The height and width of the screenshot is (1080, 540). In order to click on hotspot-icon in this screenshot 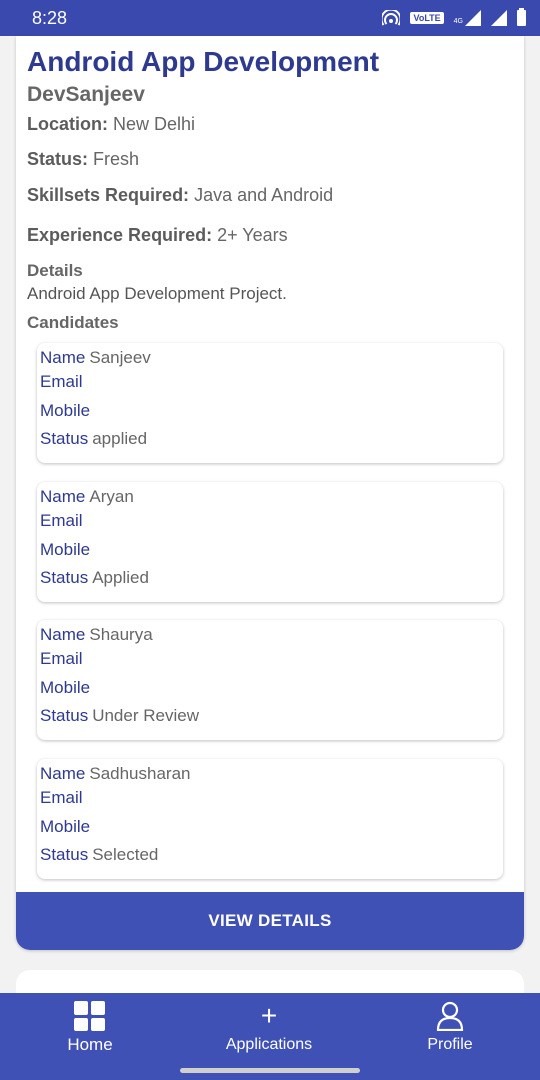, I will do `click(391, 18)`.